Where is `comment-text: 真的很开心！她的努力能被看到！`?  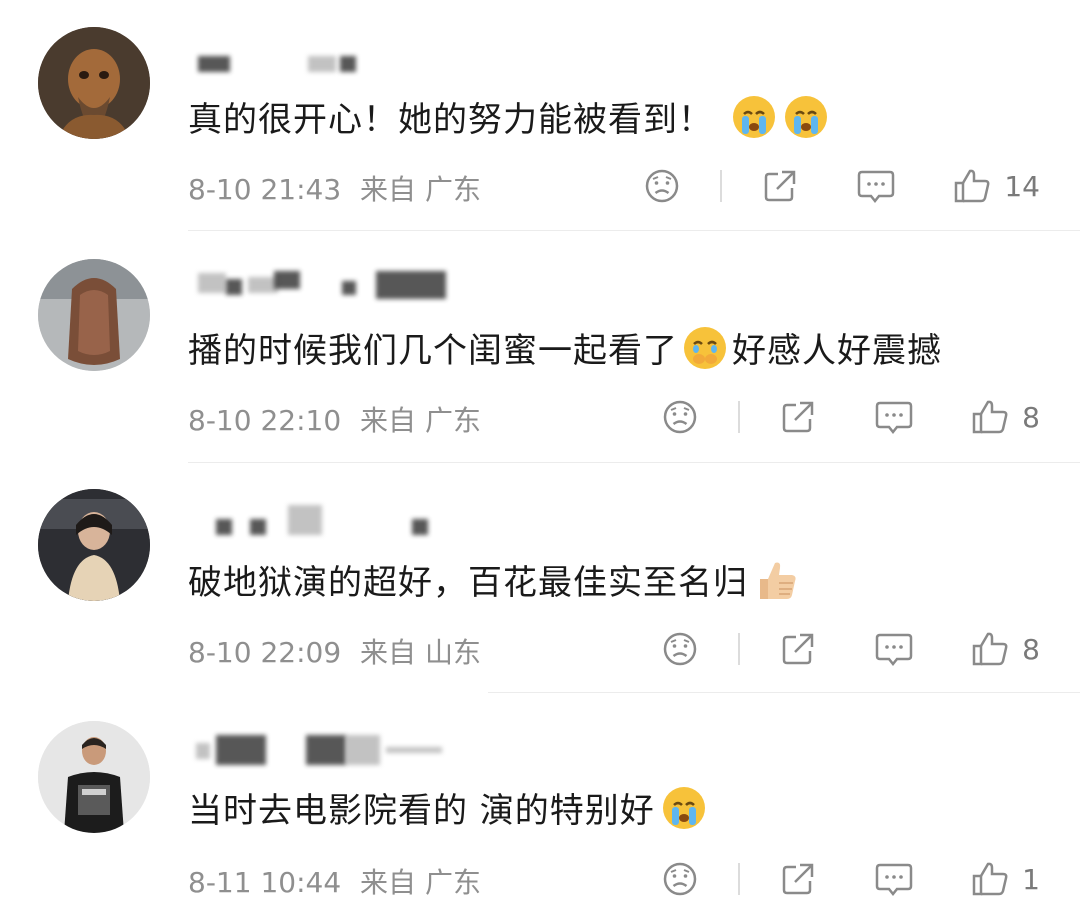 comment-text: 真的很开心！她的努力能被看到！ is located at coordinates (508, 120).